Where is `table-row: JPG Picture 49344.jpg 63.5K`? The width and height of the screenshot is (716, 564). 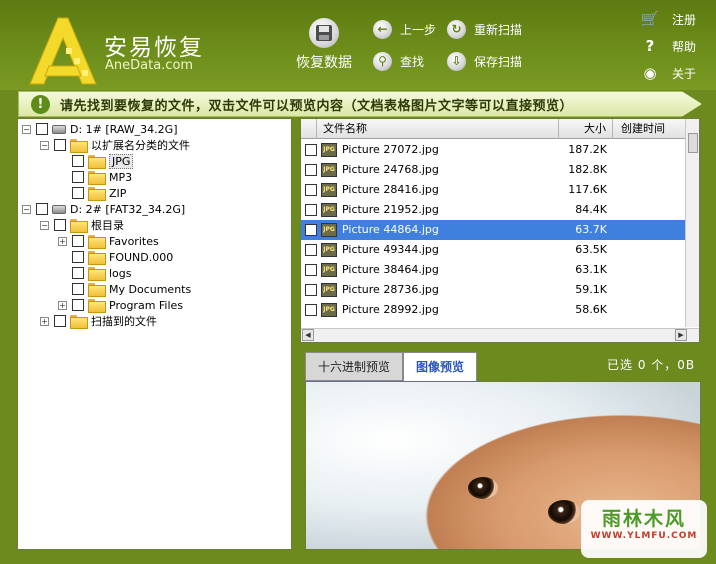
table-row: JPG Picture 49344.jpg 63.5K is located at coordinates (494, 250).